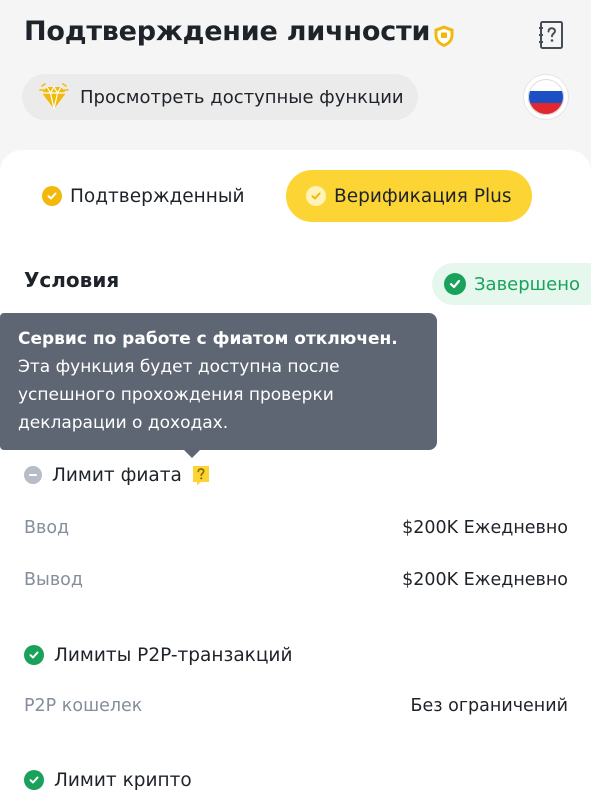  I want to click on fiat-limit-title: Лимит фиата, so click(117, 475).